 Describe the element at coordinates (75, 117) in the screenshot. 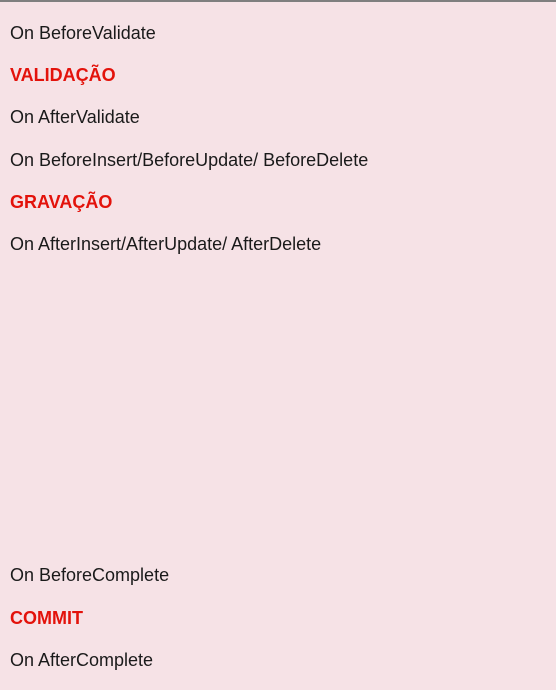

I see `event-after-validate: On AfterValidate` at that location.